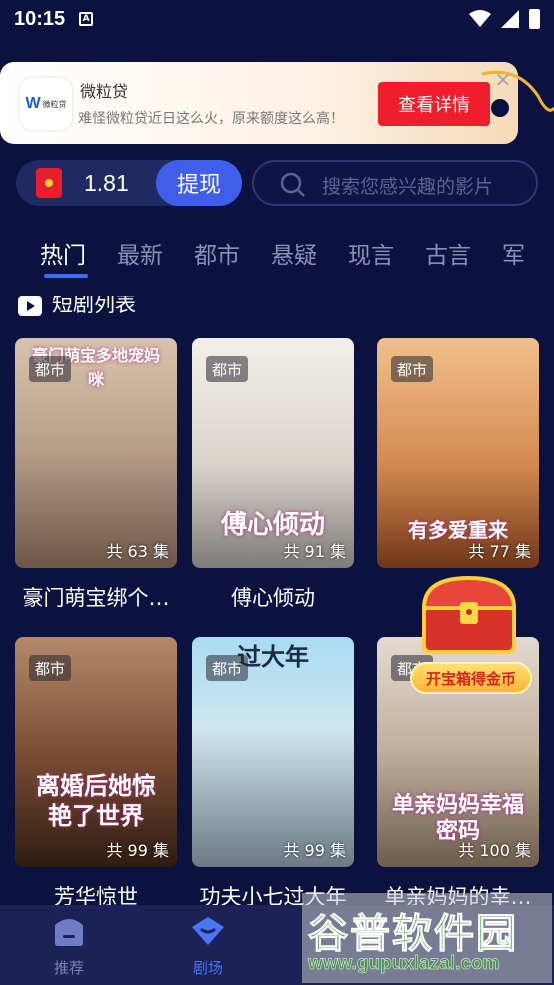  What do you see at coordinates (69, 932) in the screenshot?
I see `recommend-icon` at bounding box center [69, 932].